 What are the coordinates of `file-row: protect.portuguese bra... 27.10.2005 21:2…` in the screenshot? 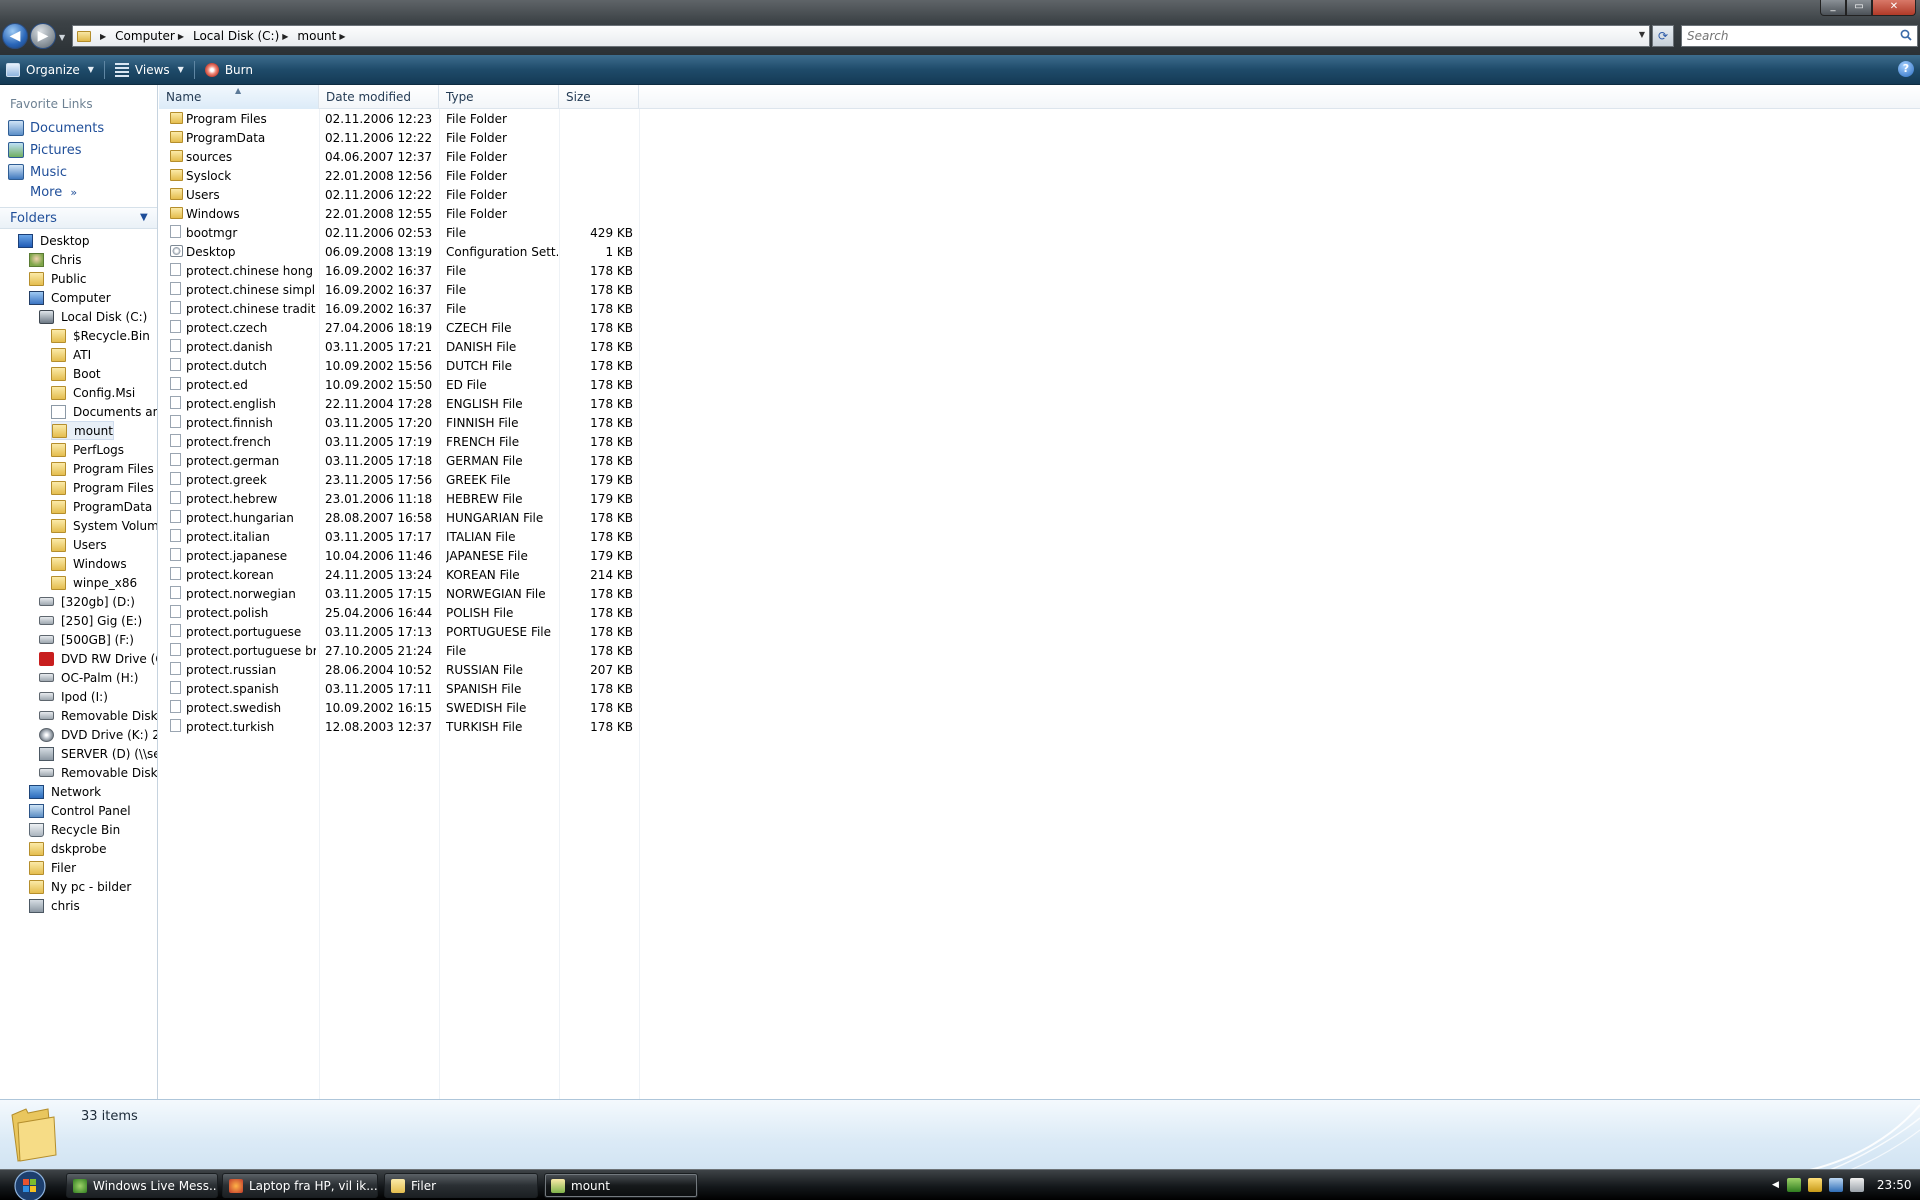 It's located at (479, 650).